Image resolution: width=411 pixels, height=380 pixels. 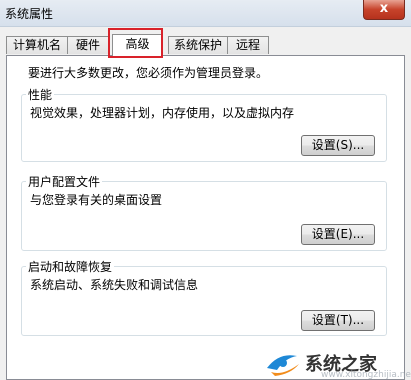 I want to click on annotation-highlight-box, so click(x=135, y=43).